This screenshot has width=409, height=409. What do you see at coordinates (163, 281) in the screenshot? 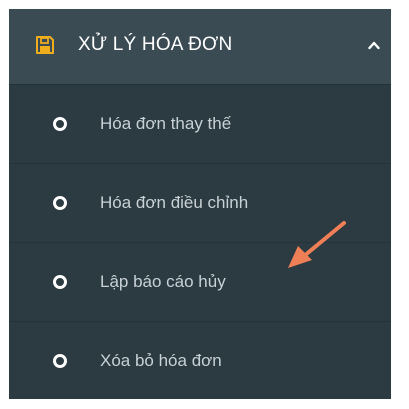
I see `submenu-item-label: Lập báo cáo hủy` at bounding box center [163, 281].